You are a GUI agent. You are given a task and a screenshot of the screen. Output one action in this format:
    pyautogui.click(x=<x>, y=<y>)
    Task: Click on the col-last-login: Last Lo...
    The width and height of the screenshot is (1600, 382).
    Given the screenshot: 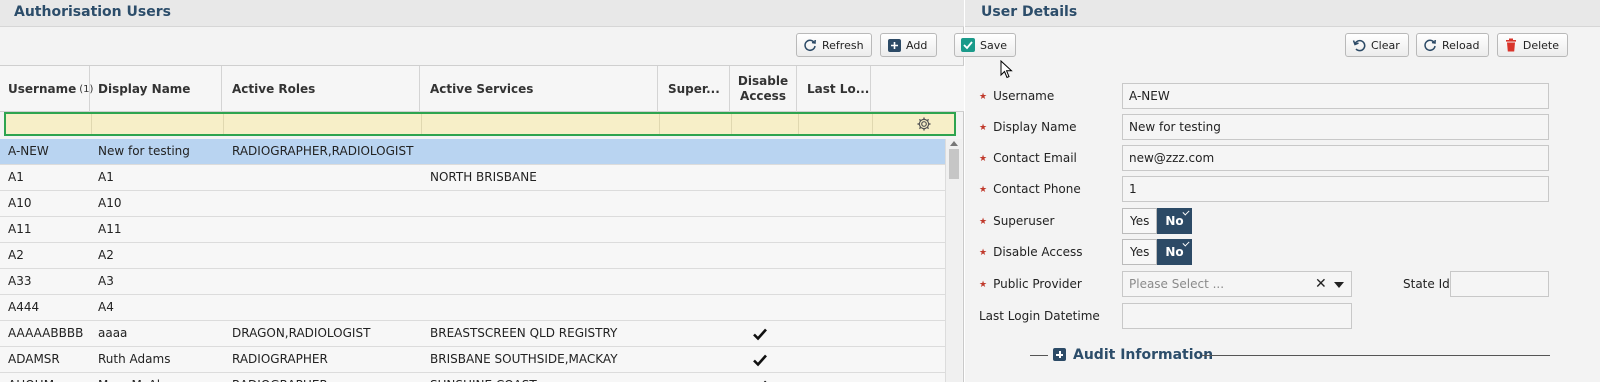 What is the action you would take?
    pyautogui.click(x=834, y=89)
    